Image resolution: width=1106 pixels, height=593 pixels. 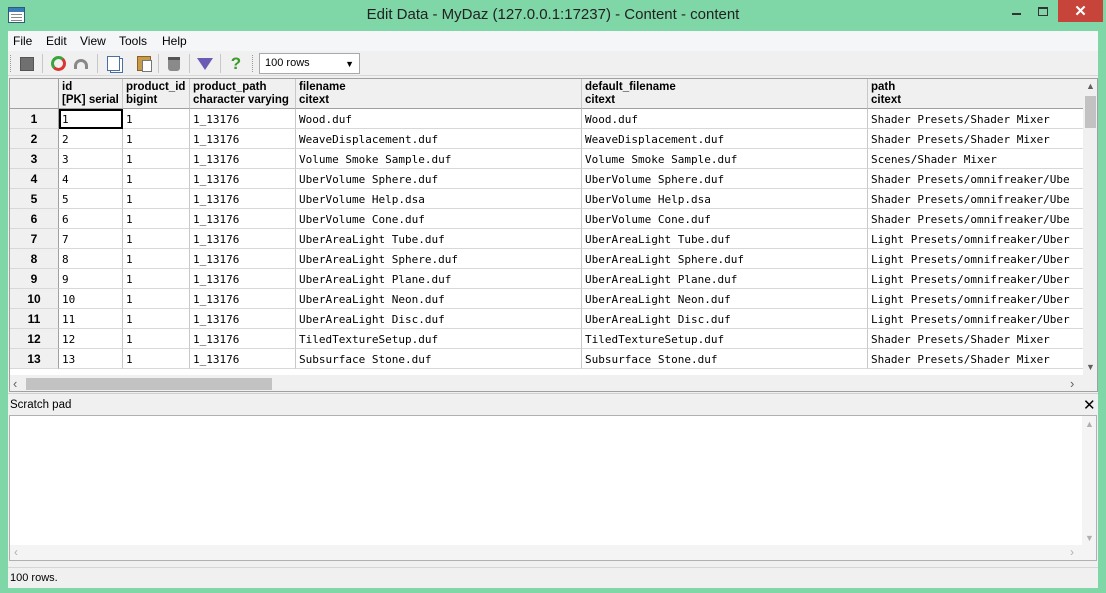 I want to click on cell-filename: UberAreaLight Plane.duf, so click(x=439, y=279).